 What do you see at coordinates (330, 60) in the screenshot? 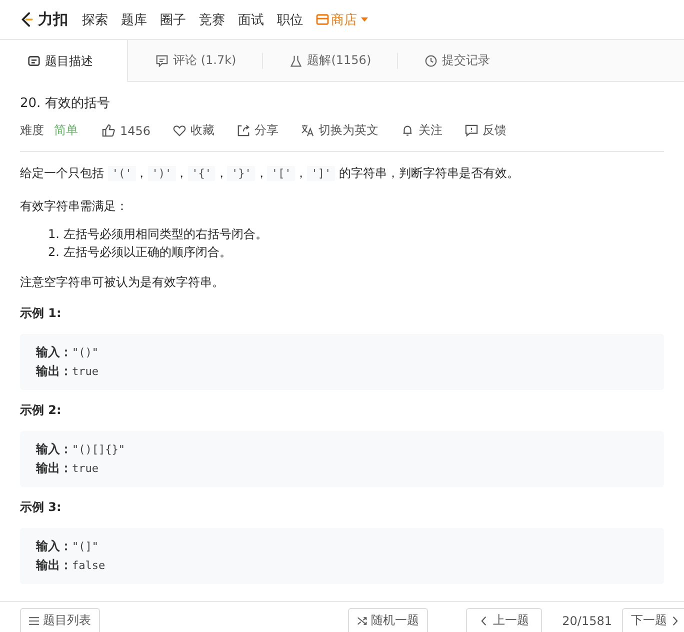
I see `tab: 题解(1156)` at bounding box center [330, 60].